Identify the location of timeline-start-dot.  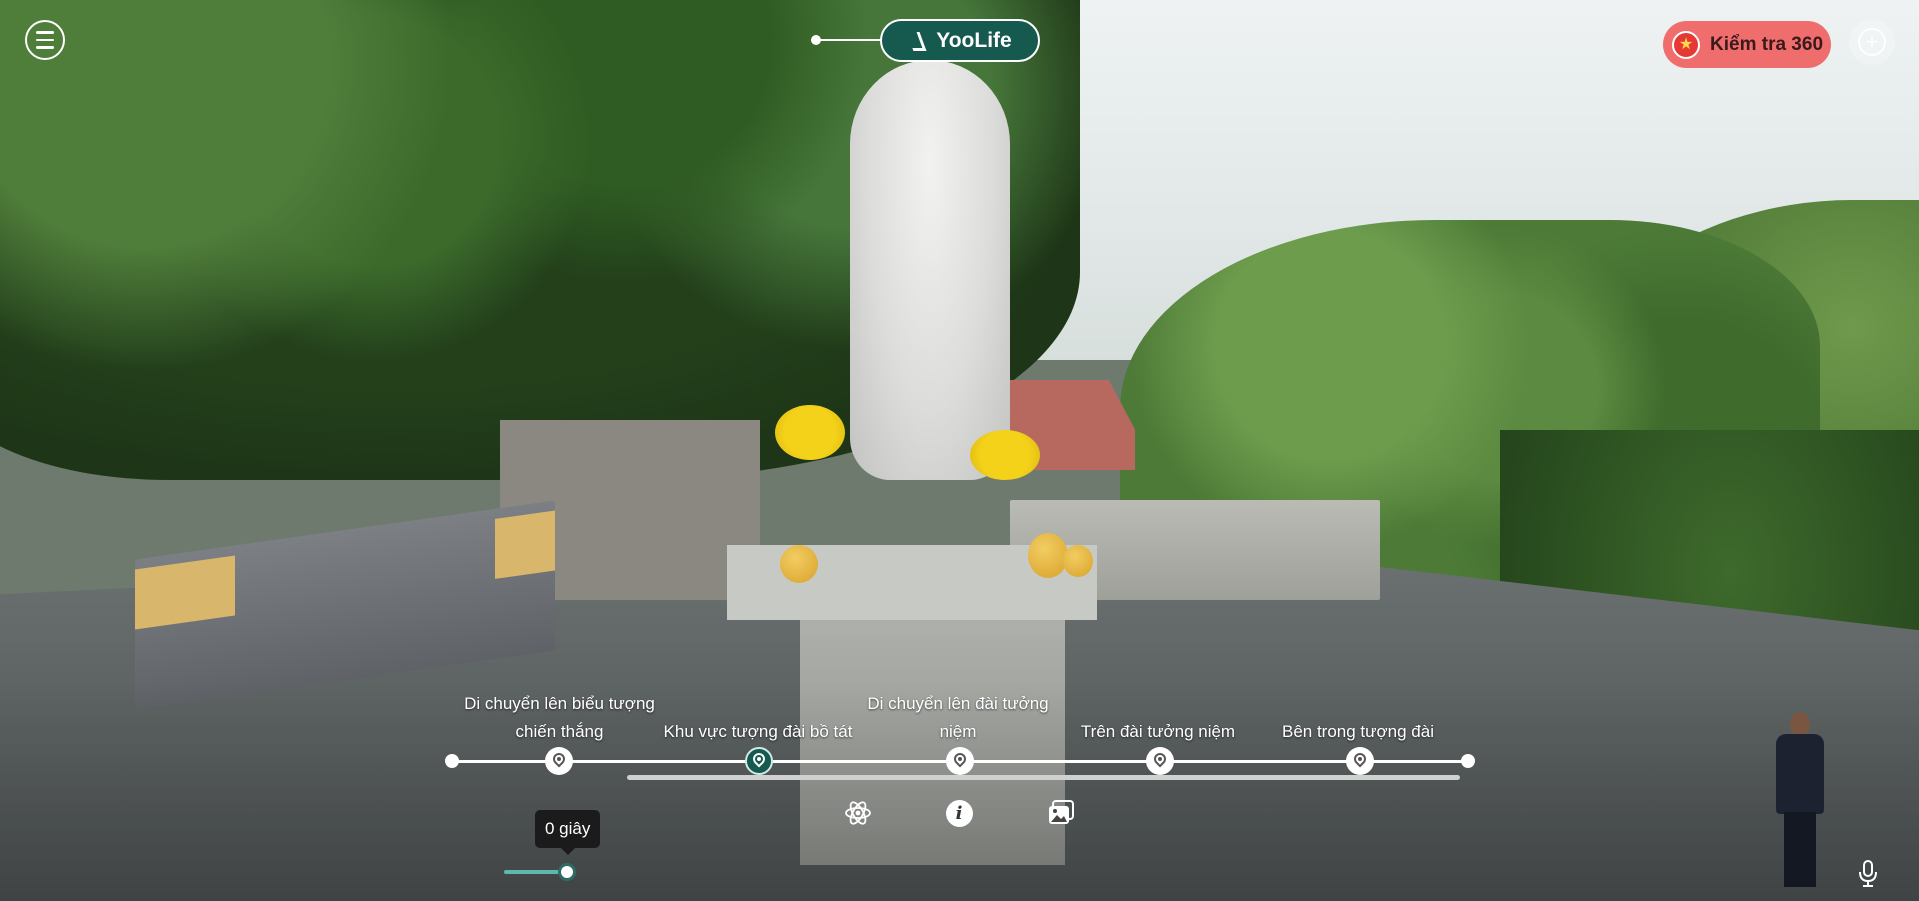
(452, 761).